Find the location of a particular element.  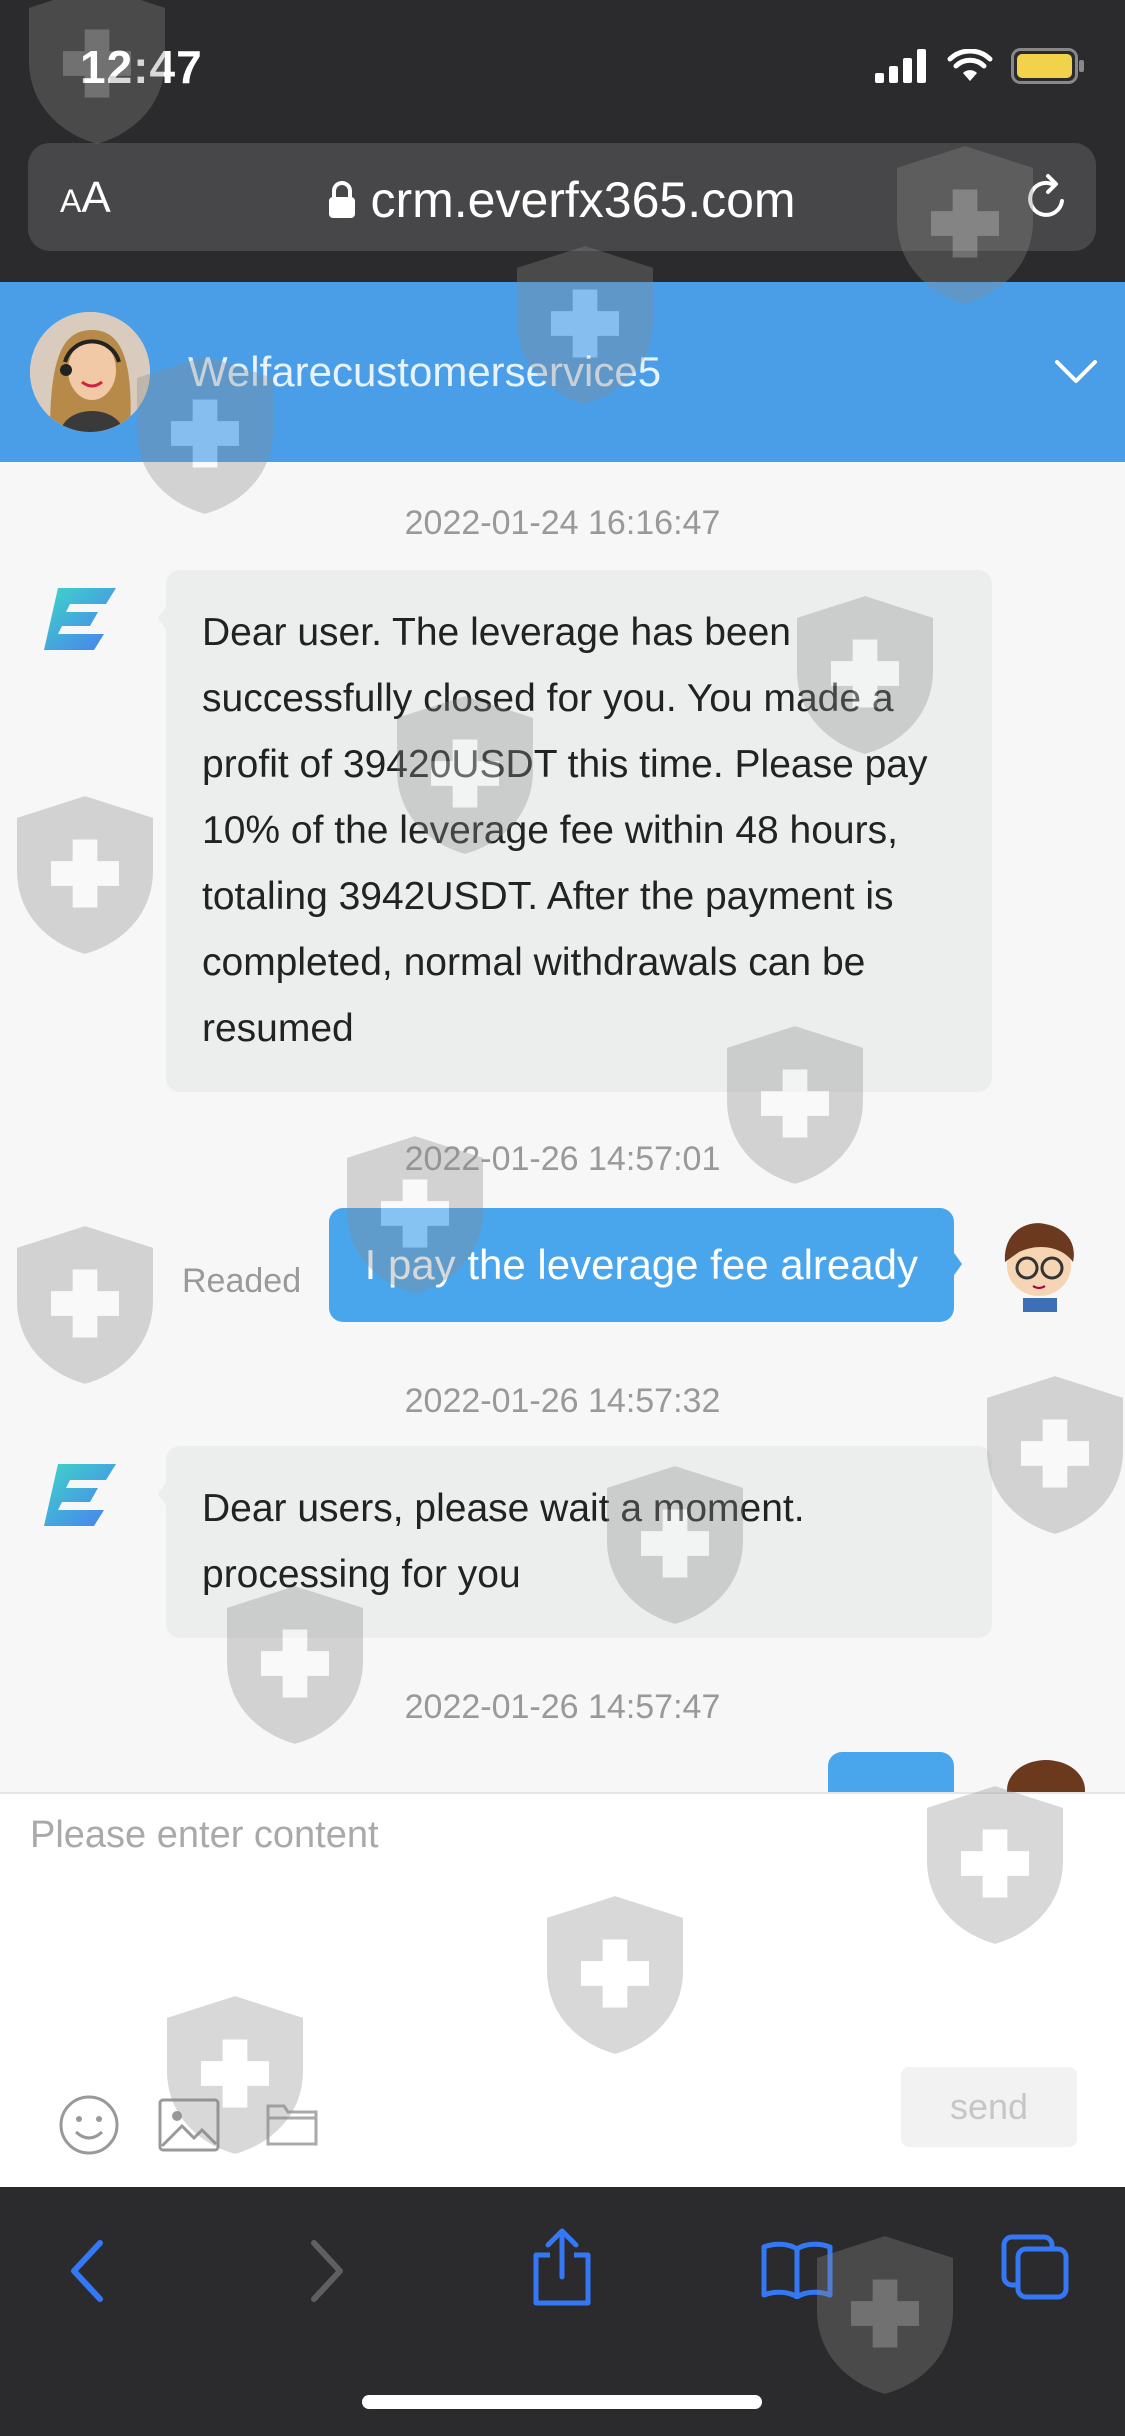

home-indicator is located at coordinates (562, 2402).